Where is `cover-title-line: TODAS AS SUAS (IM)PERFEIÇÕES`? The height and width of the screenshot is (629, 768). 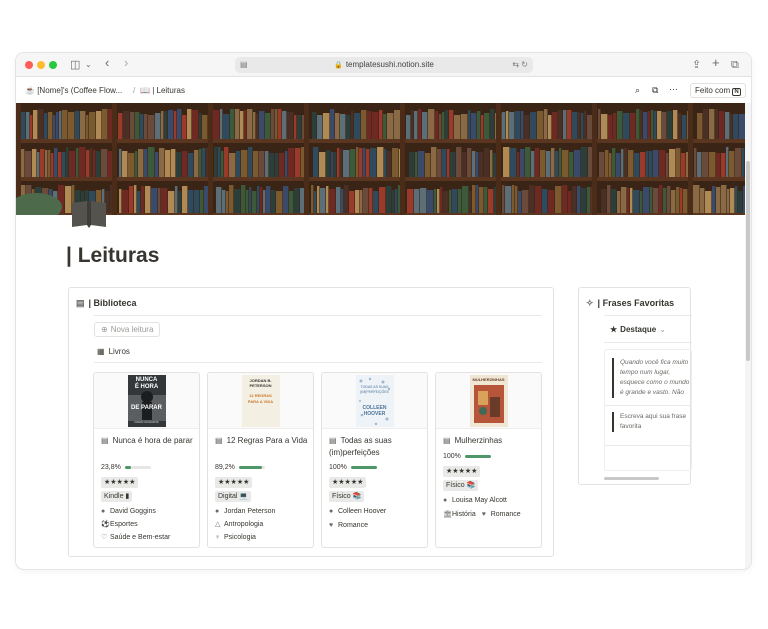 cover-title-line: TODAS AS SUAS (IM)PERFEIÇÕES is located at coordinates (374, 389).